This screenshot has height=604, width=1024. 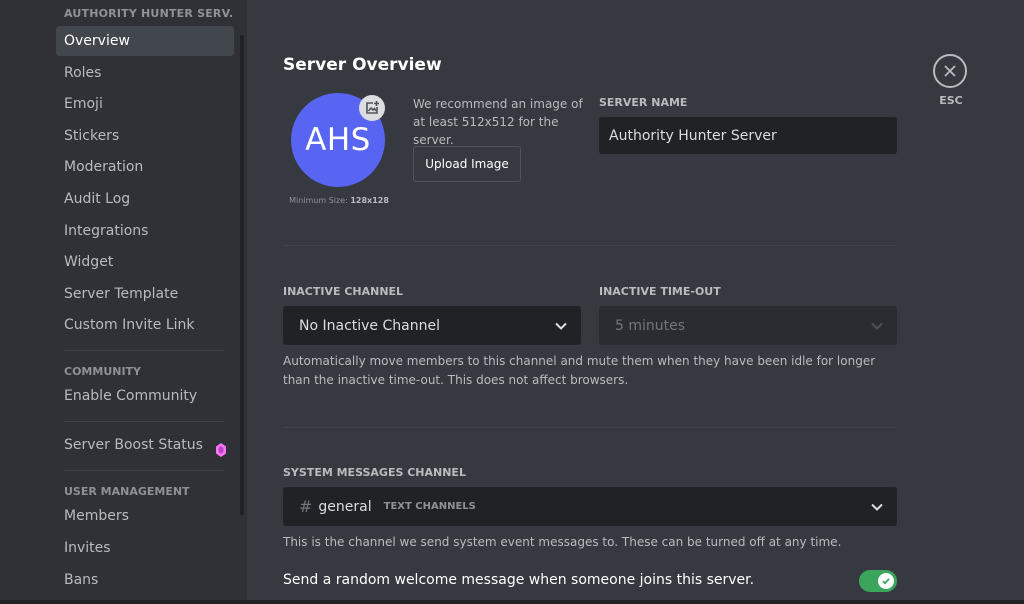 What do you see at coordinates (103, 372) in the screenshot?
I see `sidebar-section-community: COMMUNITY` at bounding box center [103, 372].